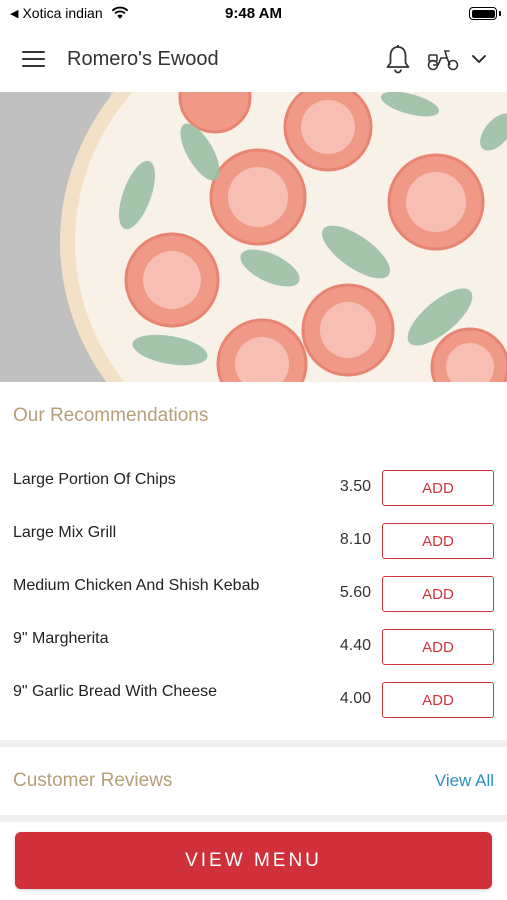  I want to click on battery-cap, so click(500, 13).